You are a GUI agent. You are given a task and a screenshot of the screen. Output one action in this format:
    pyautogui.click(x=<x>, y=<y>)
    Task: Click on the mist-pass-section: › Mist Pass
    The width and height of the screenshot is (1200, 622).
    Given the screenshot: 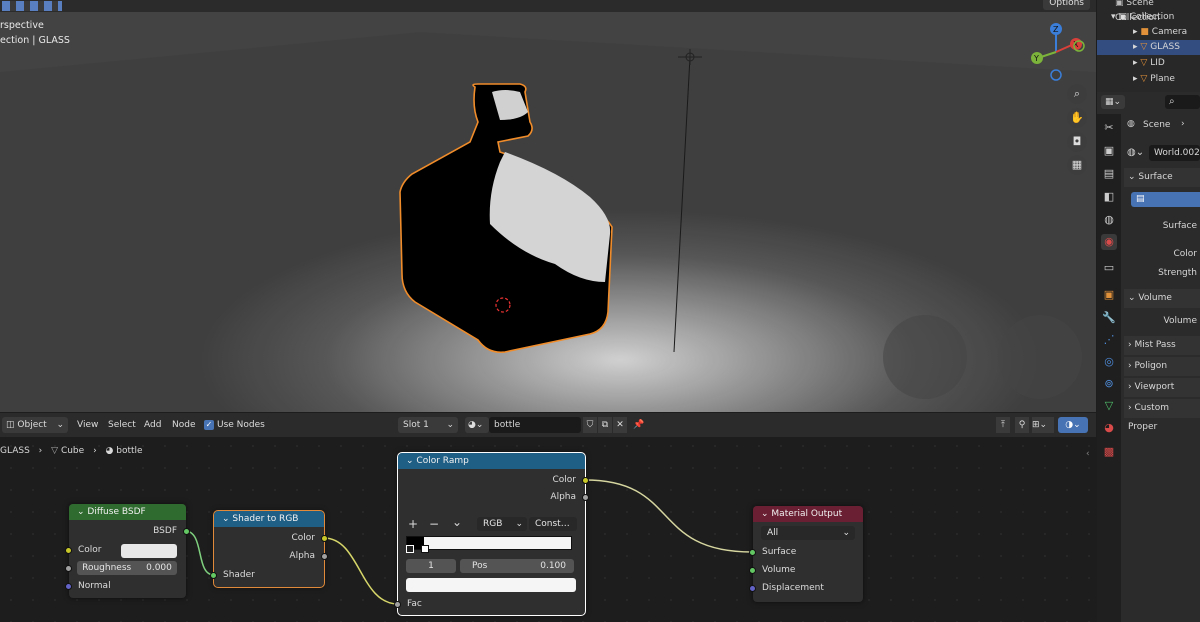 What is the action you would take?
    pyautogui.click(x=1162, y=345)
    